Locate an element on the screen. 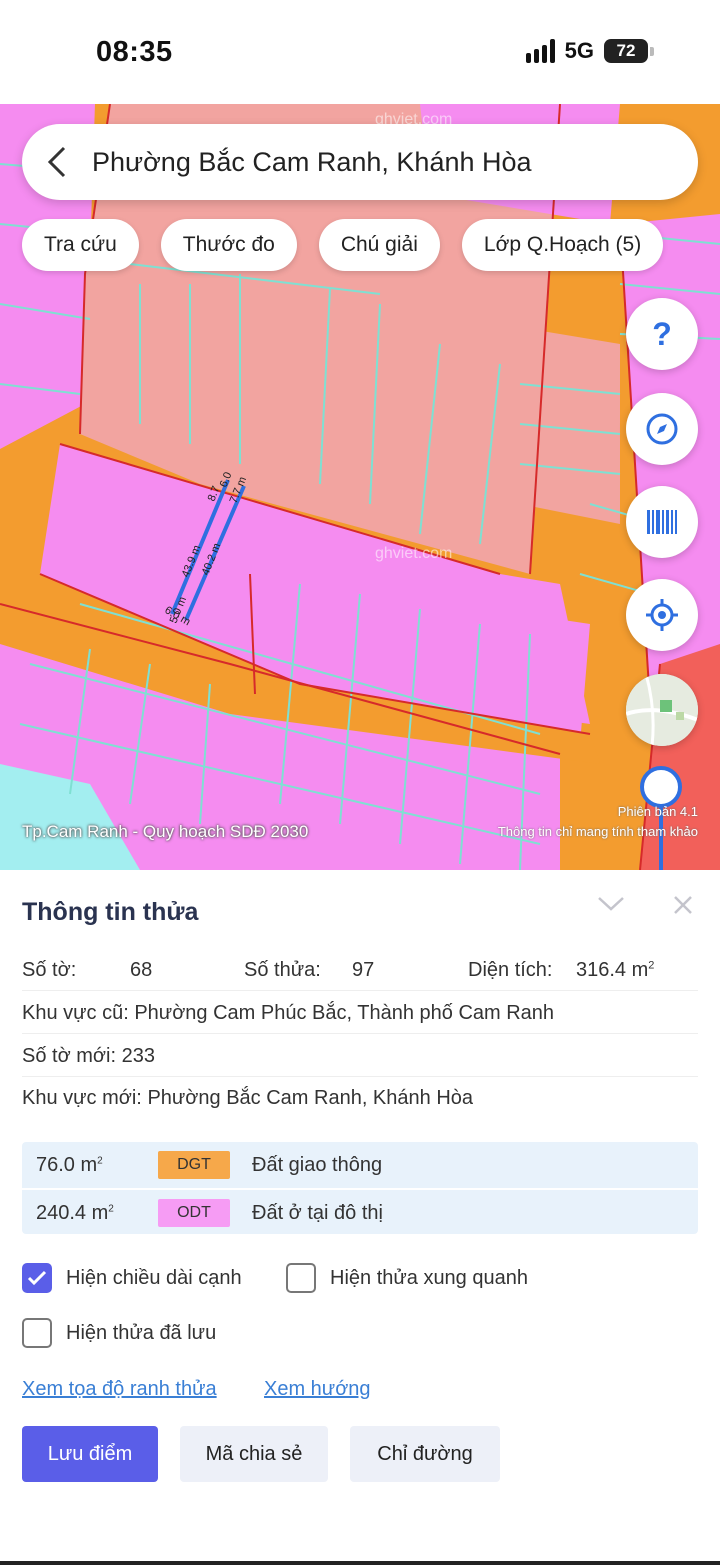  checkbox-label: Hiện thửa đã lưu is located at coordinates (141, 1332).